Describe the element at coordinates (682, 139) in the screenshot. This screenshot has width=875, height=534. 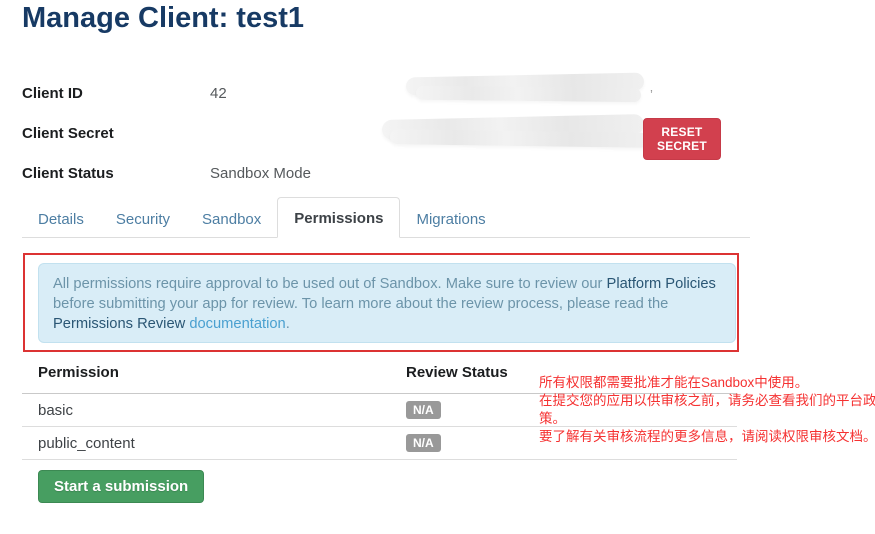
I see `reset-secret-button: RESET SECRET` at that location.